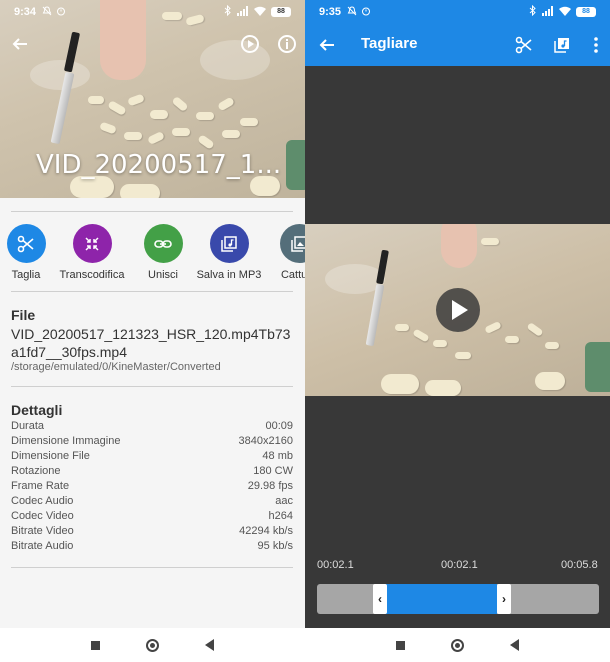 This screenshot has height=662, width=610. I want to click on save-mp3-action: Salva in MP3, so click(229, 254).